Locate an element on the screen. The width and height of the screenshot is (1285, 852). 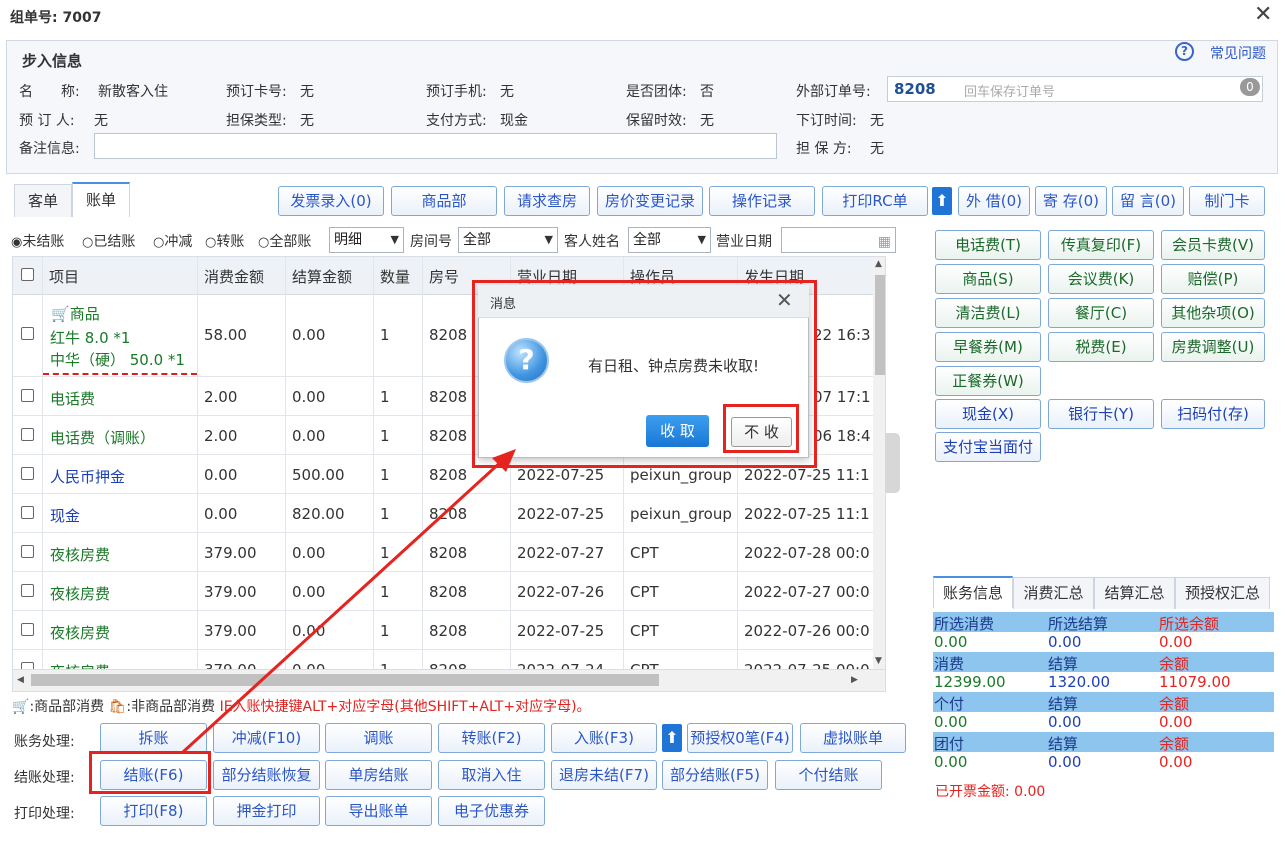
annotation-arrow is located at coordinates (348, 601).